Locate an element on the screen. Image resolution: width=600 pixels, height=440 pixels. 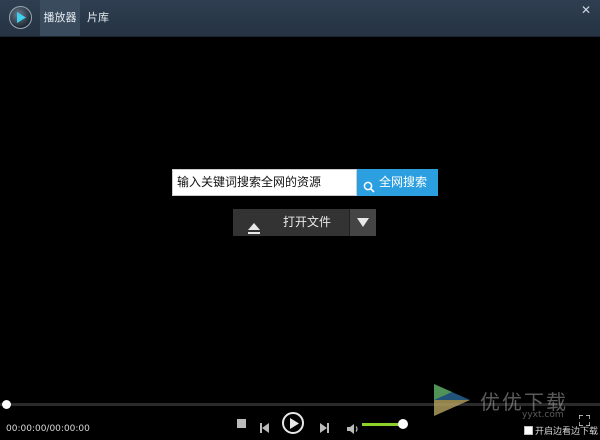
tab-library-label: 片库 is located at coordinates (98, 17).